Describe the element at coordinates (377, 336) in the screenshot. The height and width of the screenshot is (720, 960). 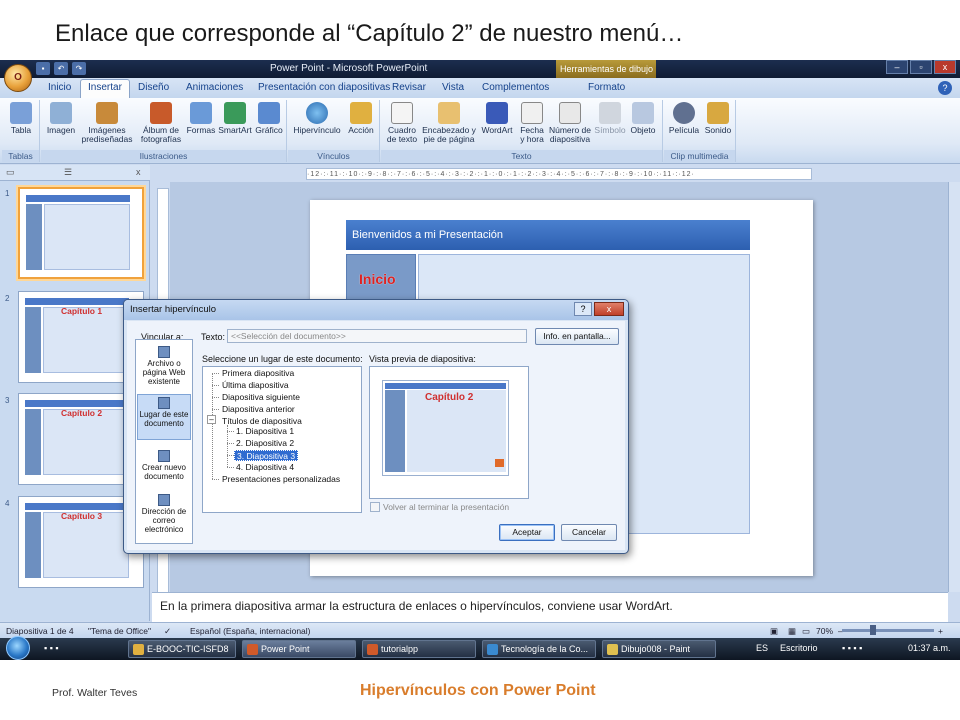
I see `texto-input: <<Selección del documento>>` at that location.